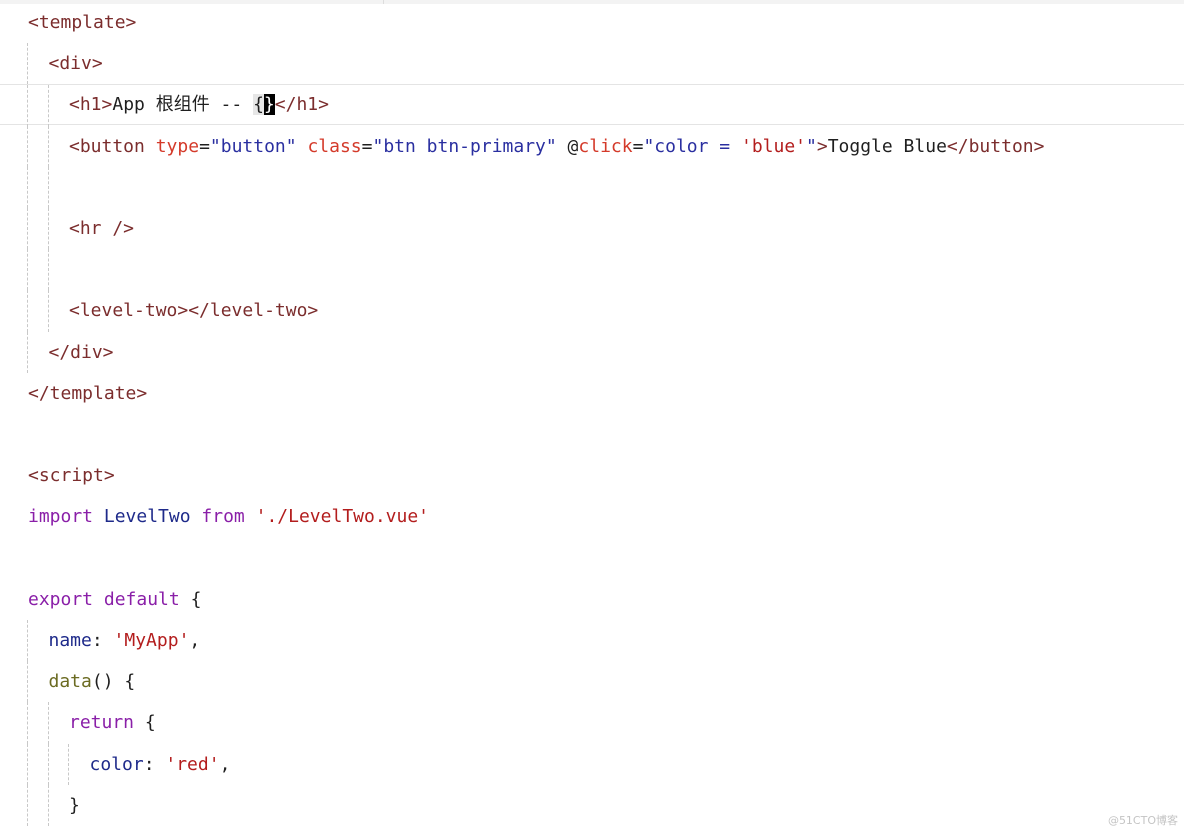 The height and width of the screenshot is (834, 1184). I want to click on code-token: return, so click(102, 723).